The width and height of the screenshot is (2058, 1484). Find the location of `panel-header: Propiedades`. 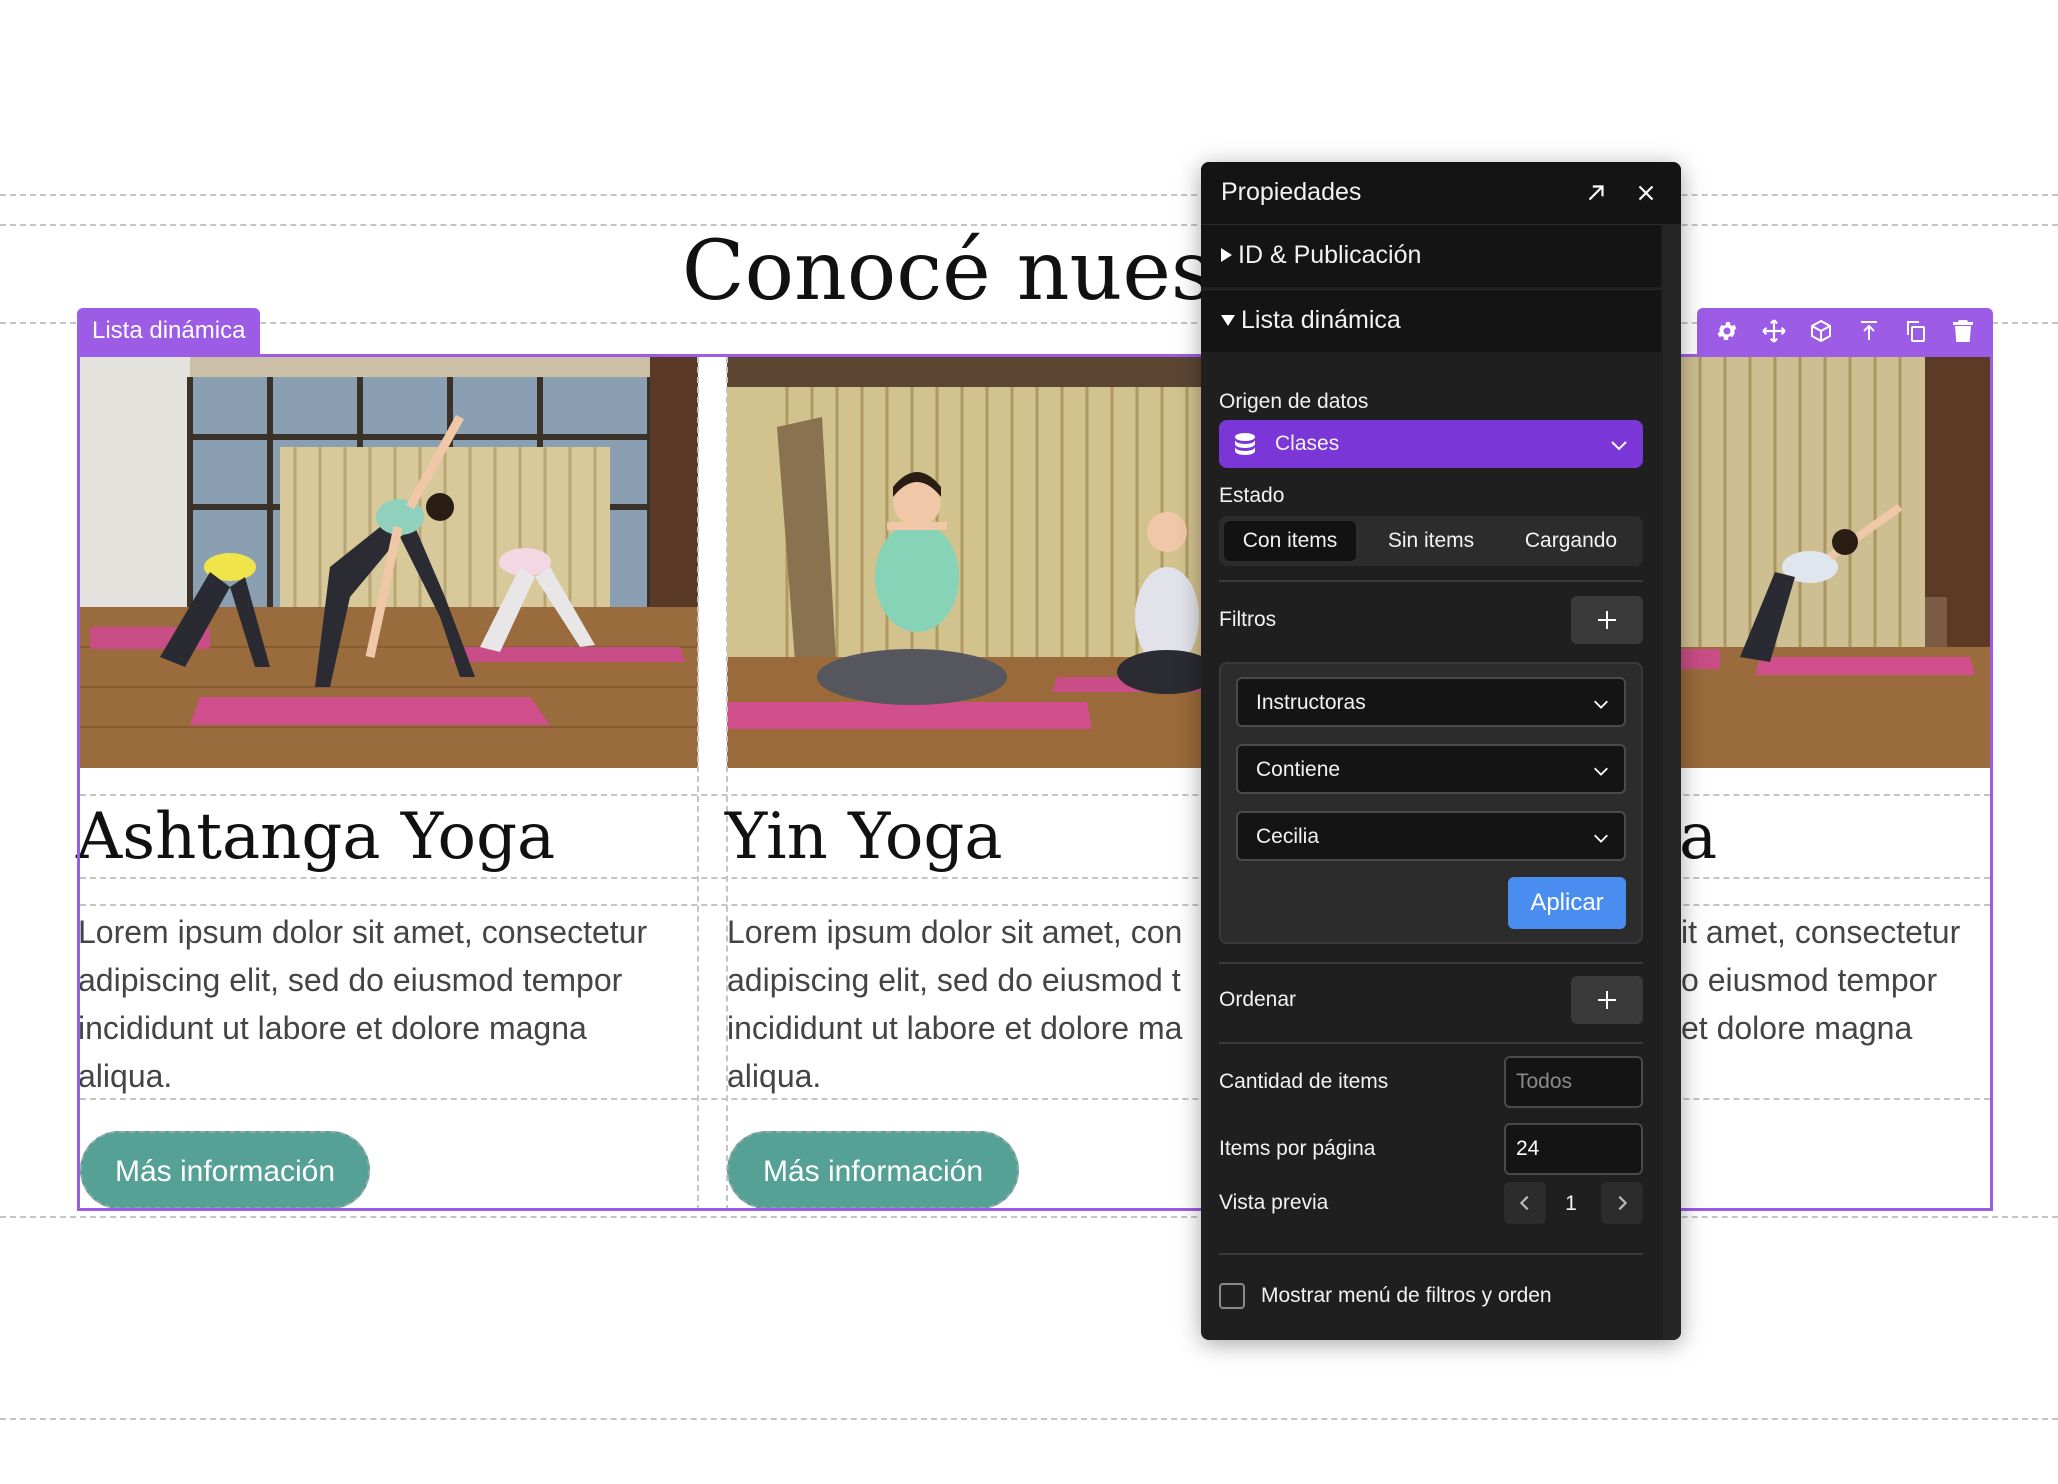

panel-header: Propiedades is located at coordinates (1441, 193).